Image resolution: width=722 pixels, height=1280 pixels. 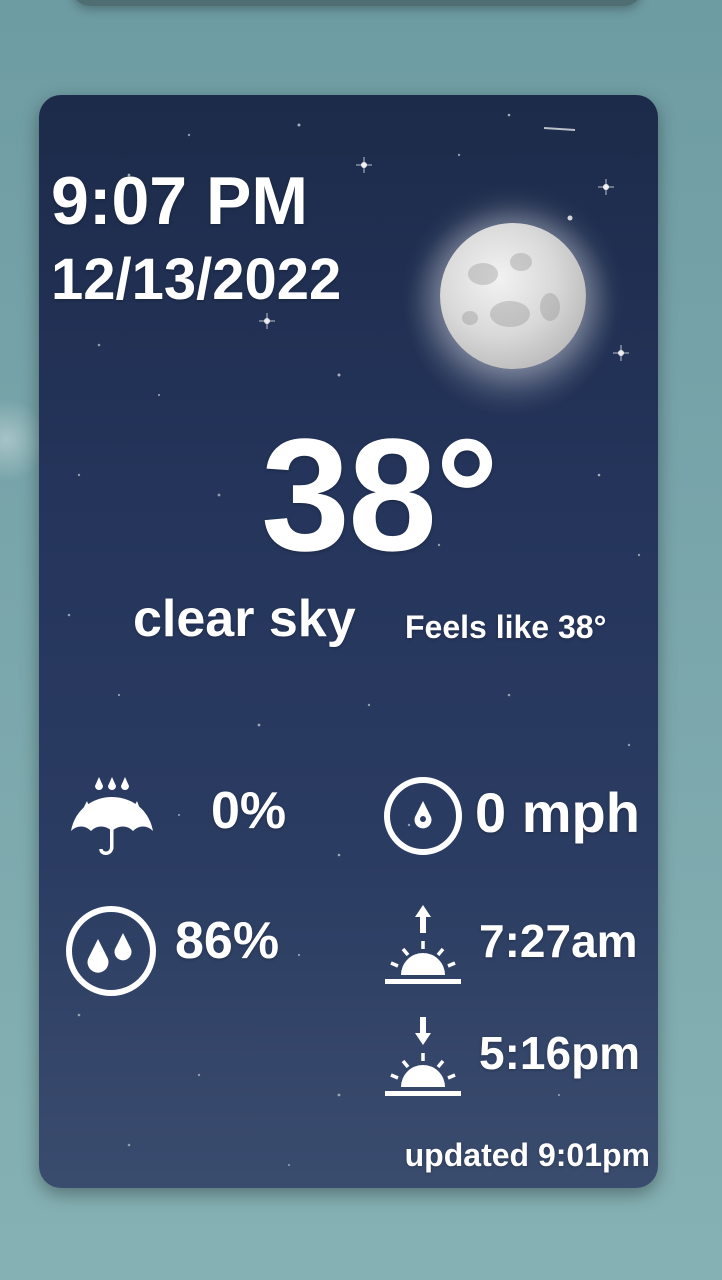 What do you see at coordinates (20, 440) in the screenshot?
I see `background-glow` at bounding box center [20, 440].